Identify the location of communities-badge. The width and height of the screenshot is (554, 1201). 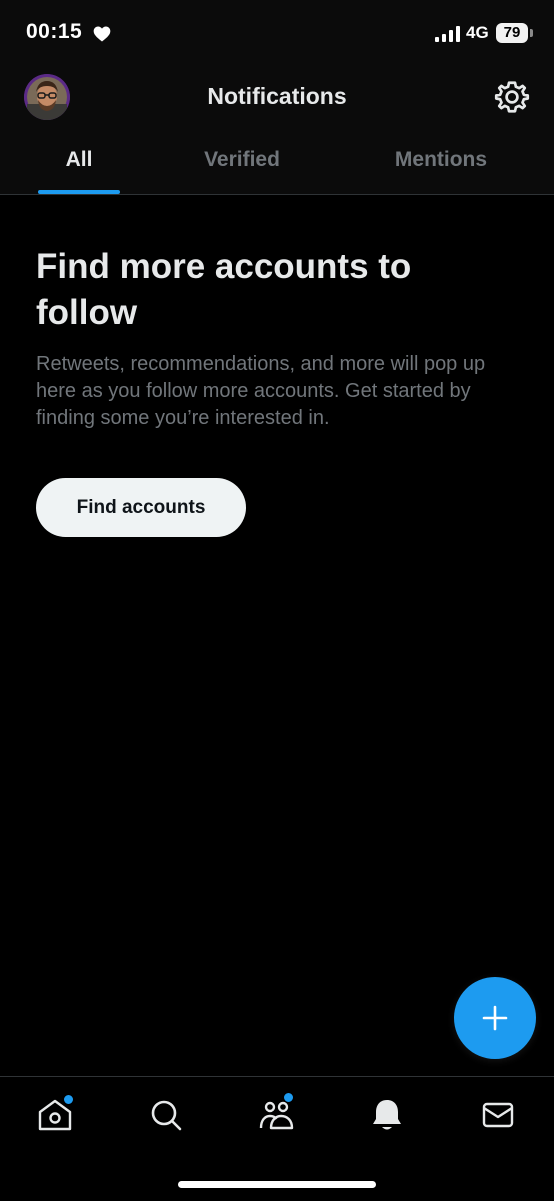
(288, 1097).